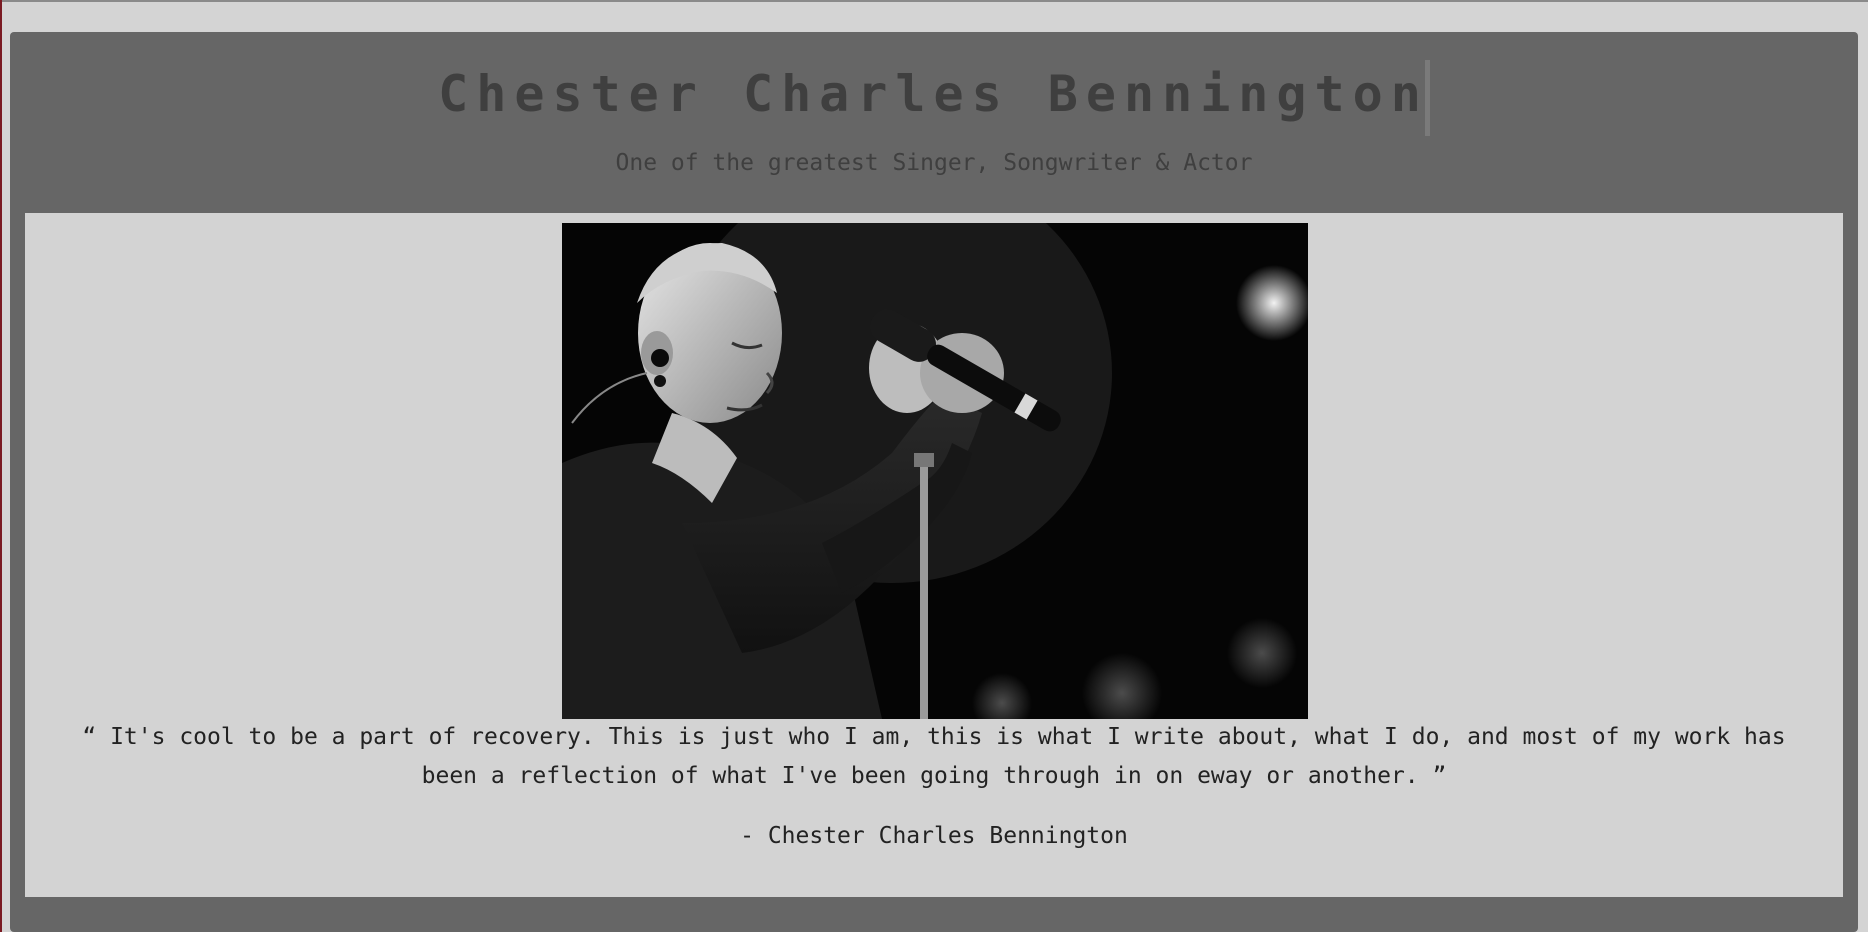 This screenshot has height=932, width=1868. I want to click on quote-attribution: - Chester Charles Bennington, so click(934, 836).